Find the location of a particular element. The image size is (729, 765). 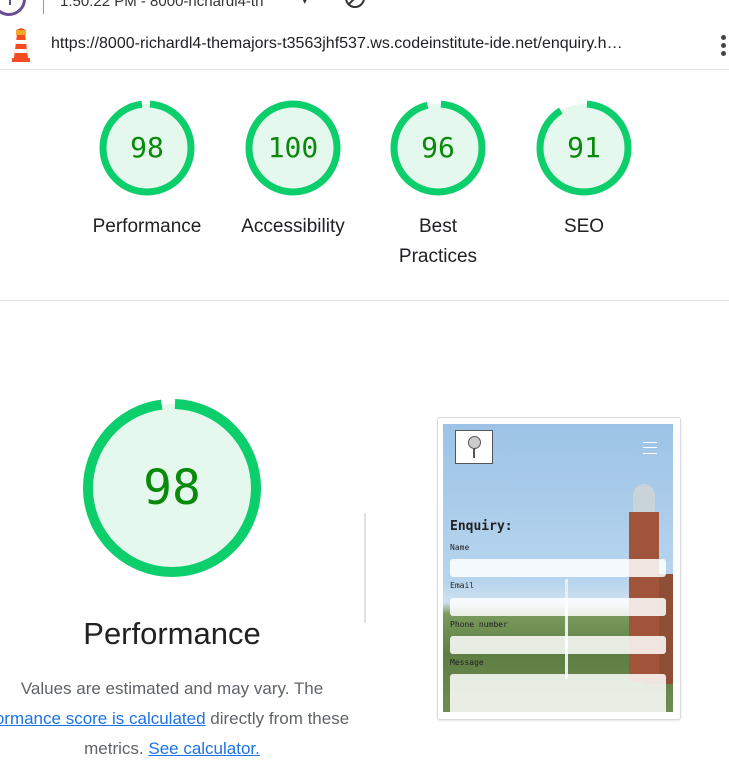

window-top-strip: 1:50:22 PM - 8000-richardl4-th ▾ is located at coordinates (364, 11).